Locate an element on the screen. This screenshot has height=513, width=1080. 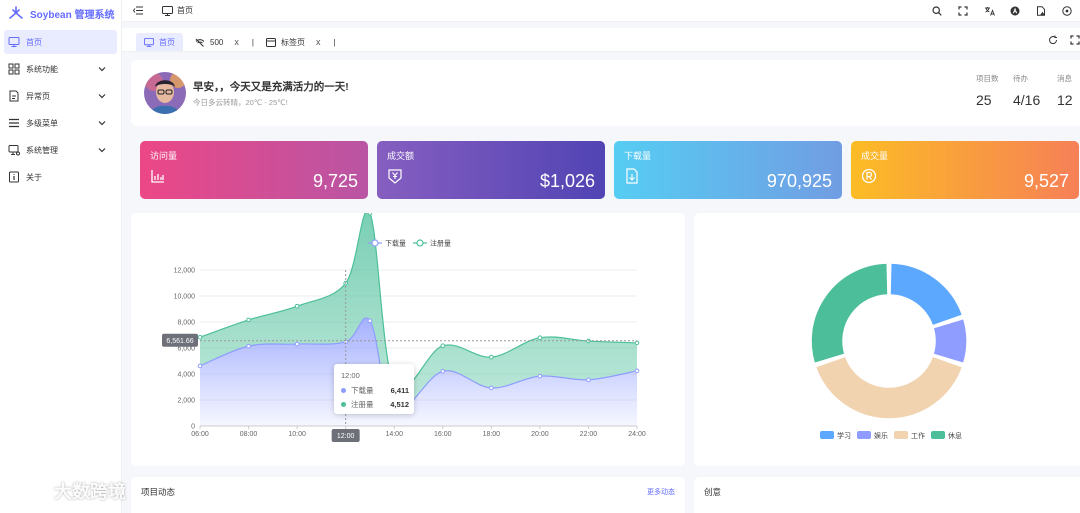
download-doc-icon is located at coordinates (632, 176).